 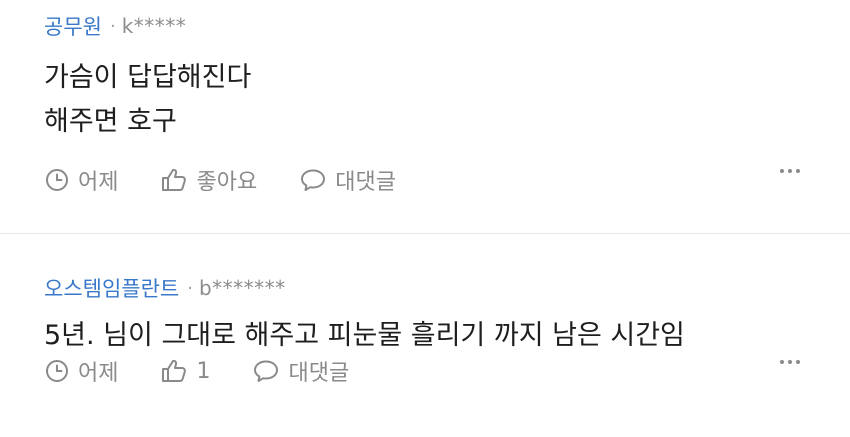 What do you see at coordinates (111, 288) in the screenshot?
I see `comment-author: 오스템임플란트` at bounding box center [111, 288].